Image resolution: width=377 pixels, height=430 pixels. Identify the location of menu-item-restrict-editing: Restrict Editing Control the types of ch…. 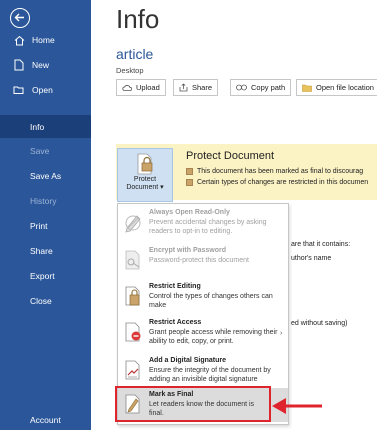
(203, 299).